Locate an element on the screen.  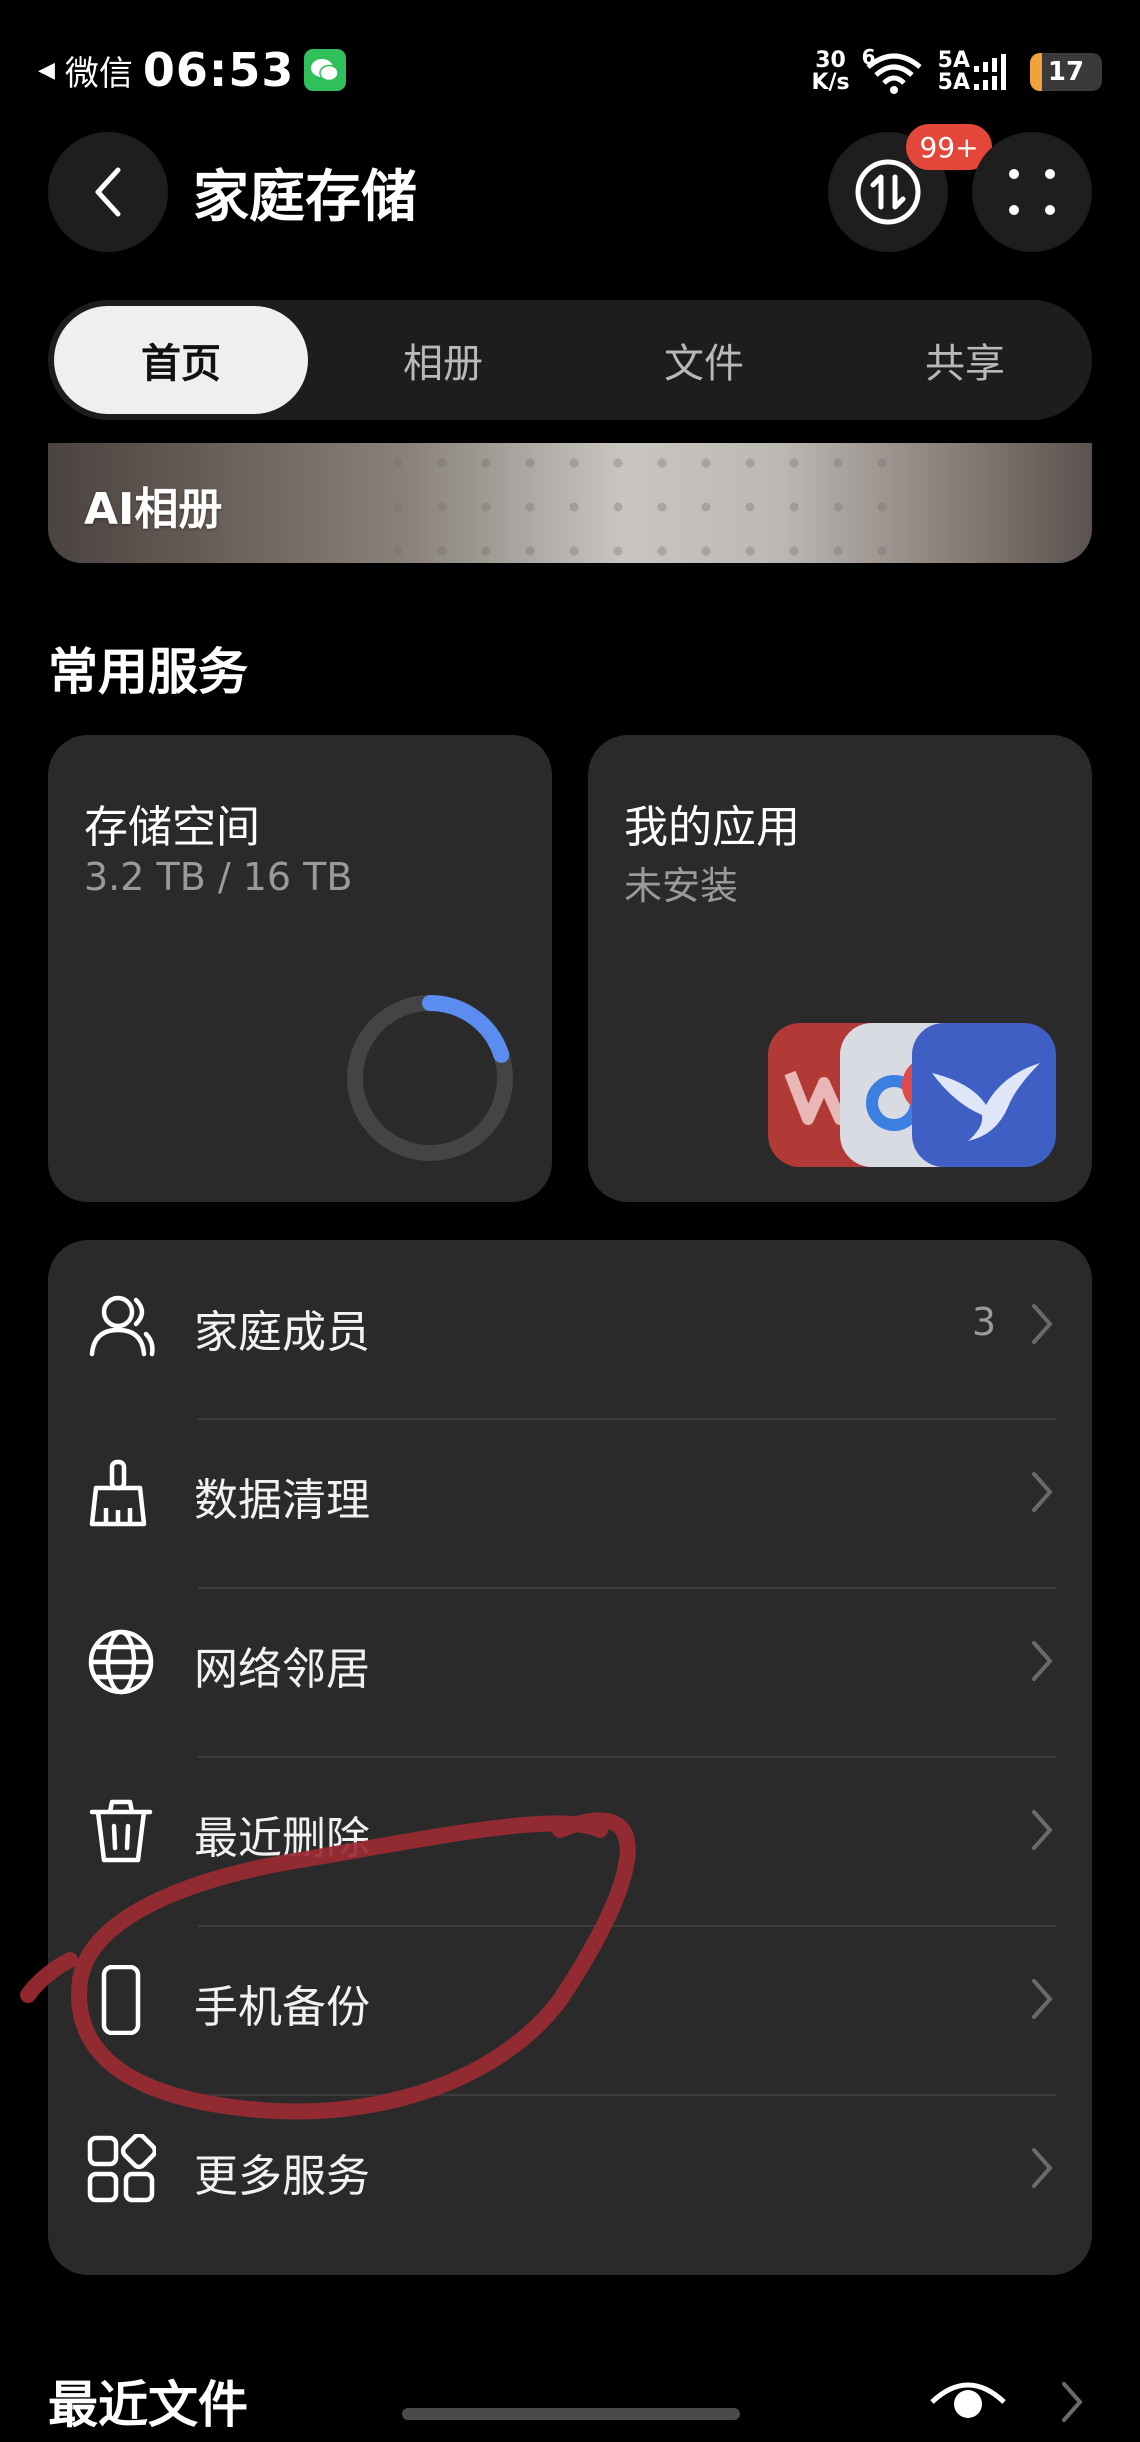
back-triangle-icon: ◀ is located at coordinates (46, 70).